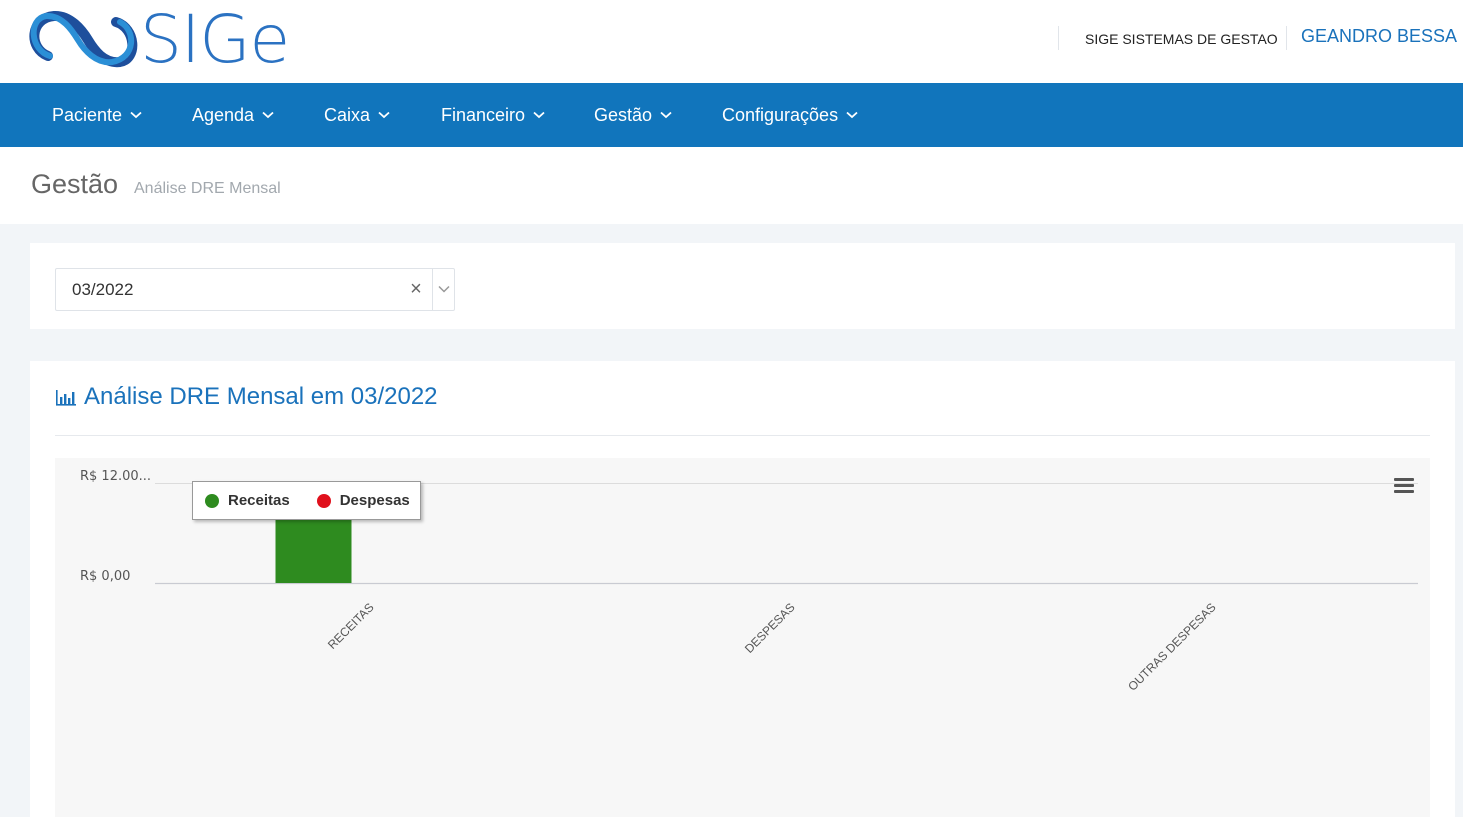 The image size is (1463, 817). Describe the element at coordinates (1171, 646) in the screenshot. I see `x-category-label: OUTRAS DESPESAS` at that location.